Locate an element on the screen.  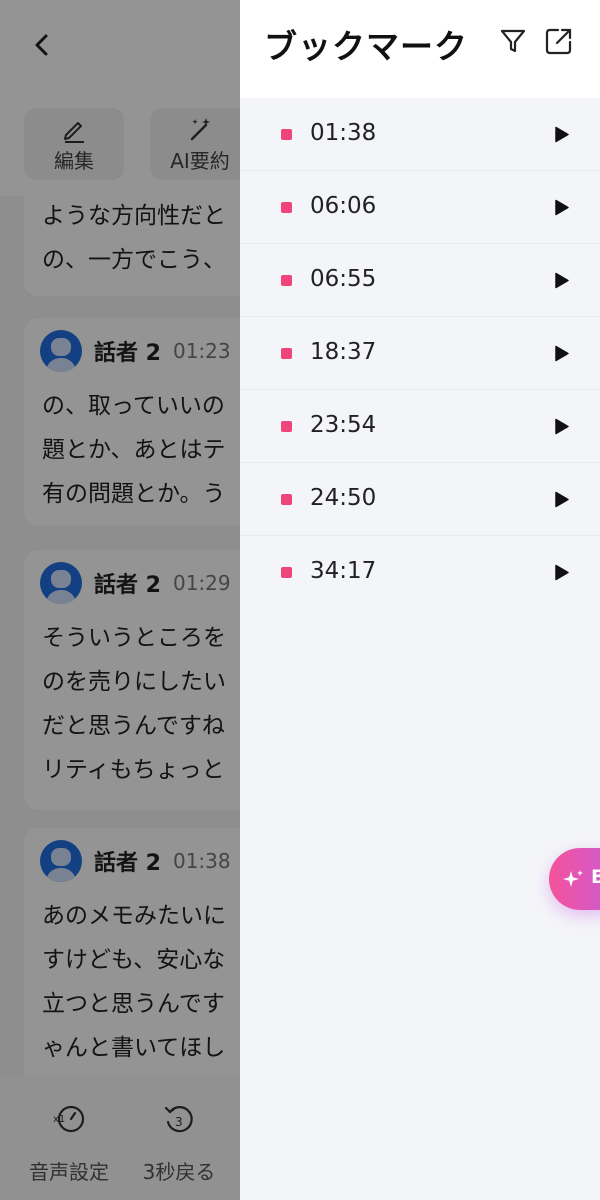
bookmark-time: 01:38 is located at coordinates (343, 133).